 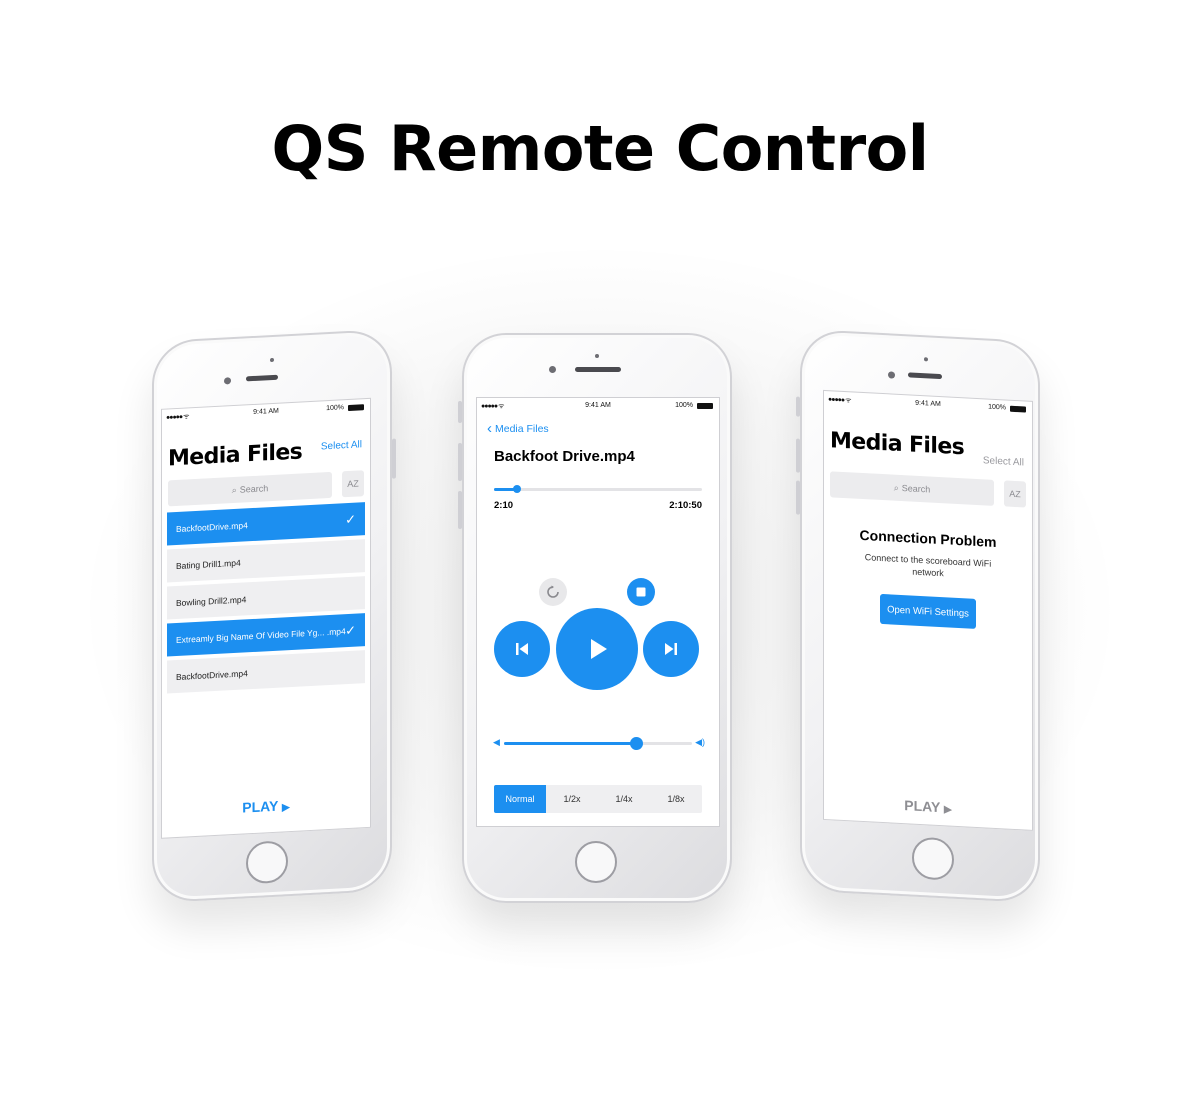 What do you see at coordinates (600, 148) in the screenshot?
I see `page-title: QS Remote Control` at bounding box center [600, 148].